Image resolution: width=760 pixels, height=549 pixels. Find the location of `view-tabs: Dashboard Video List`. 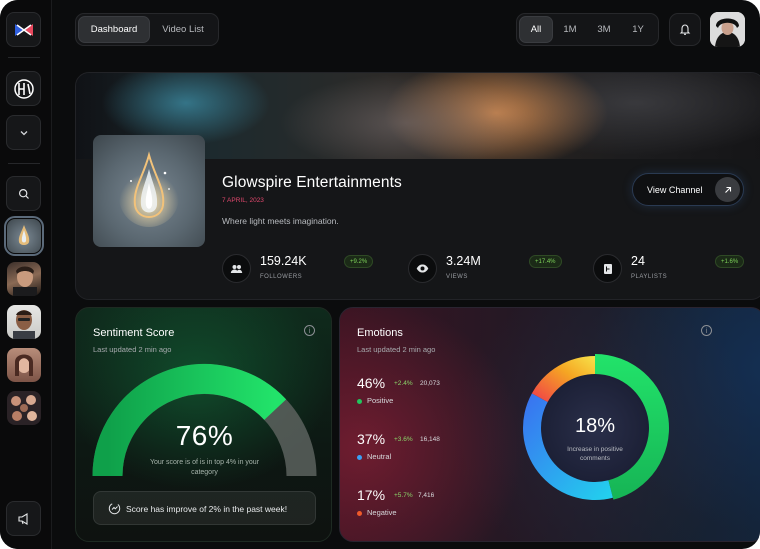

view-tabs: Dashboard Video List is located at coordinates (147, 29).